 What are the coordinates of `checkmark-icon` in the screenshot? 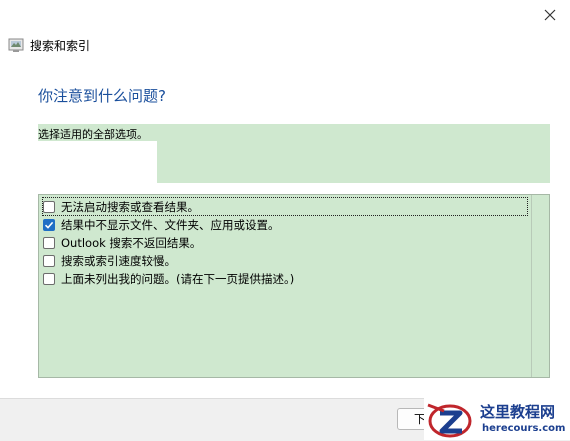 It's located at (49, 225).